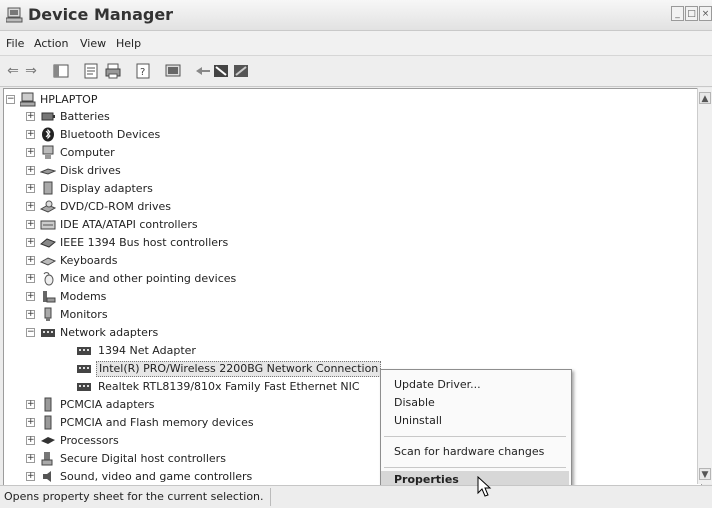 The height and width of the screenshot is (508, 712). Describe the element at coordinates (356, 43) in the screenshot. I see `menu-bar: File Action View Help` at that location.